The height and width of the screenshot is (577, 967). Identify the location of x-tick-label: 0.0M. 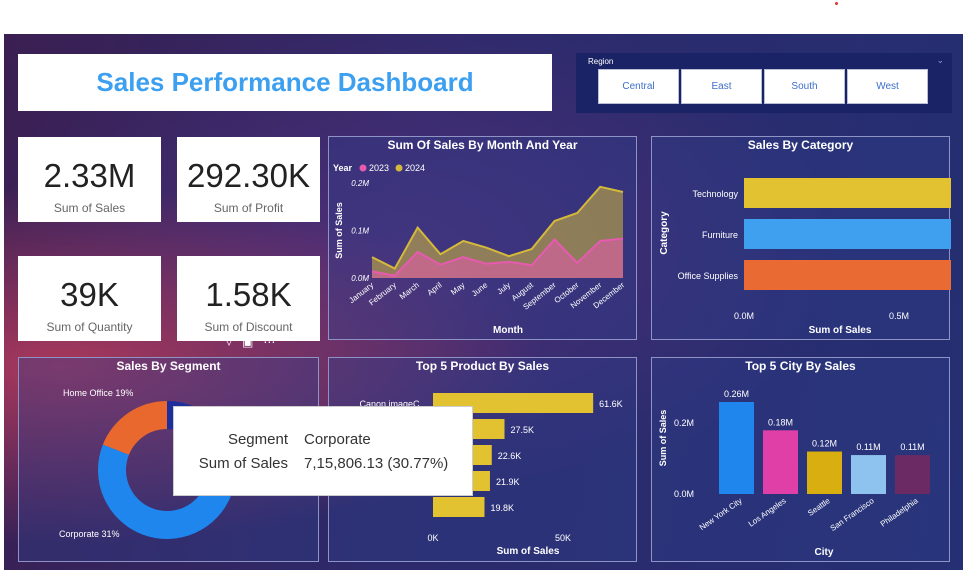
(744, 316).